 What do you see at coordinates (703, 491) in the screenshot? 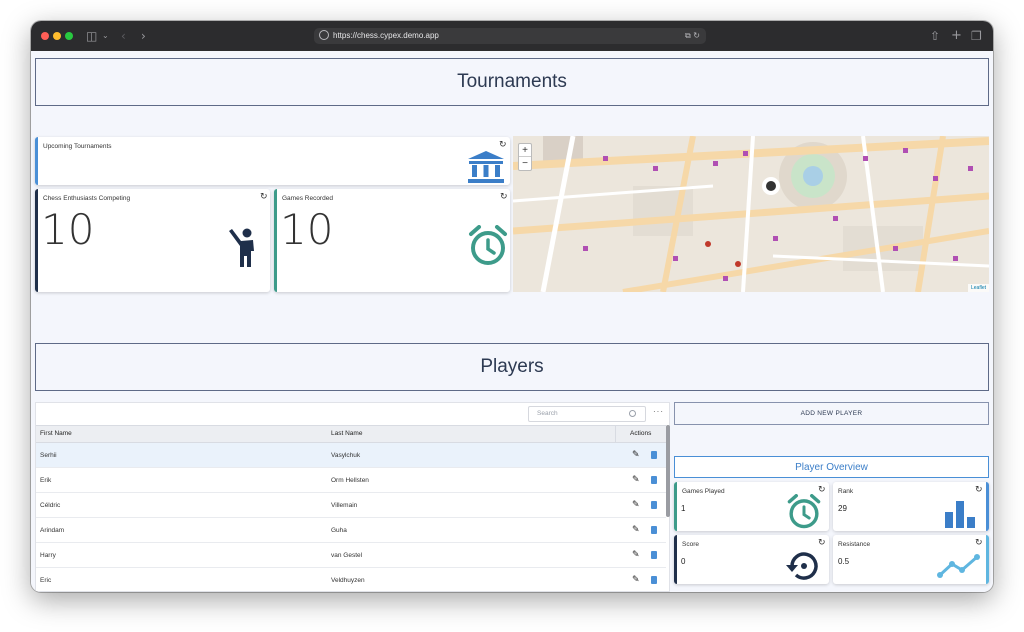
I see `card-title: Games Played` at bounding box center [703, 491].